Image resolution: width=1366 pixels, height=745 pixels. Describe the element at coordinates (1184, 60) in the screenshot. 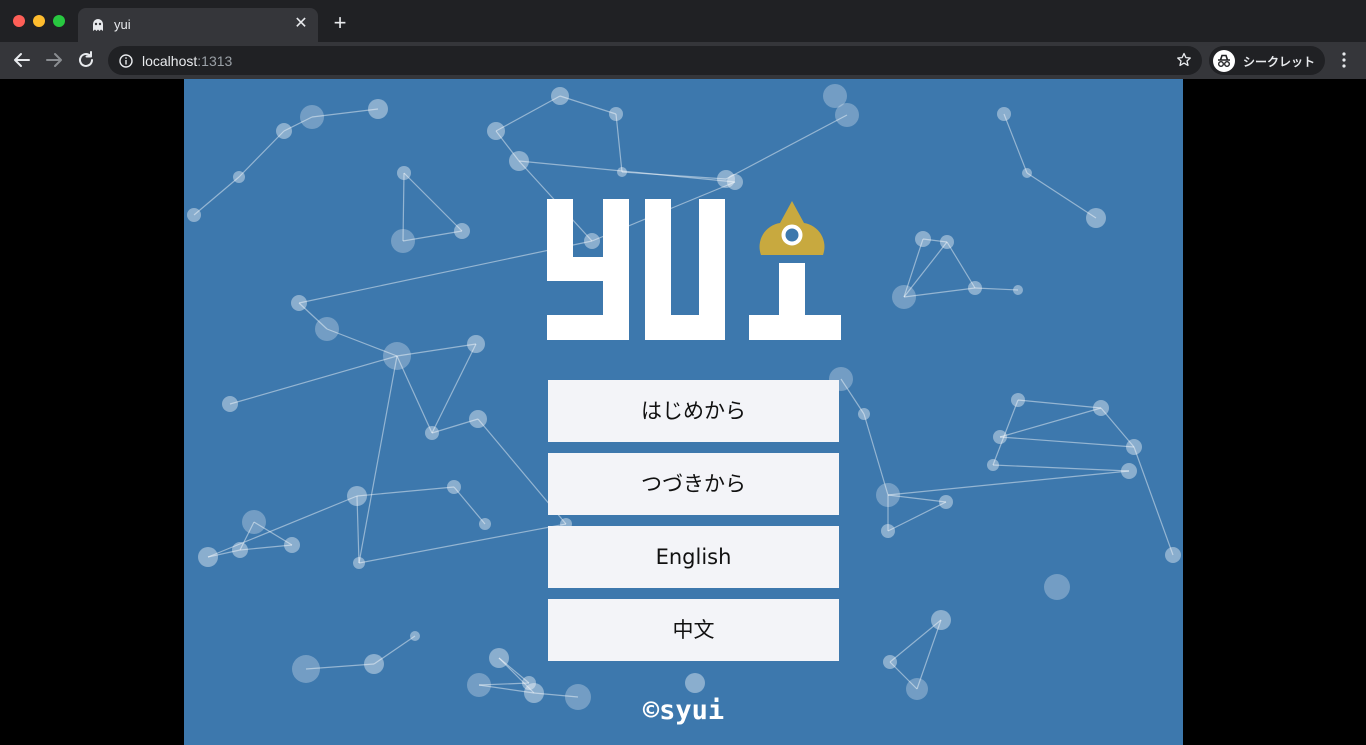

I see `bookmark-star-icon` at that location.